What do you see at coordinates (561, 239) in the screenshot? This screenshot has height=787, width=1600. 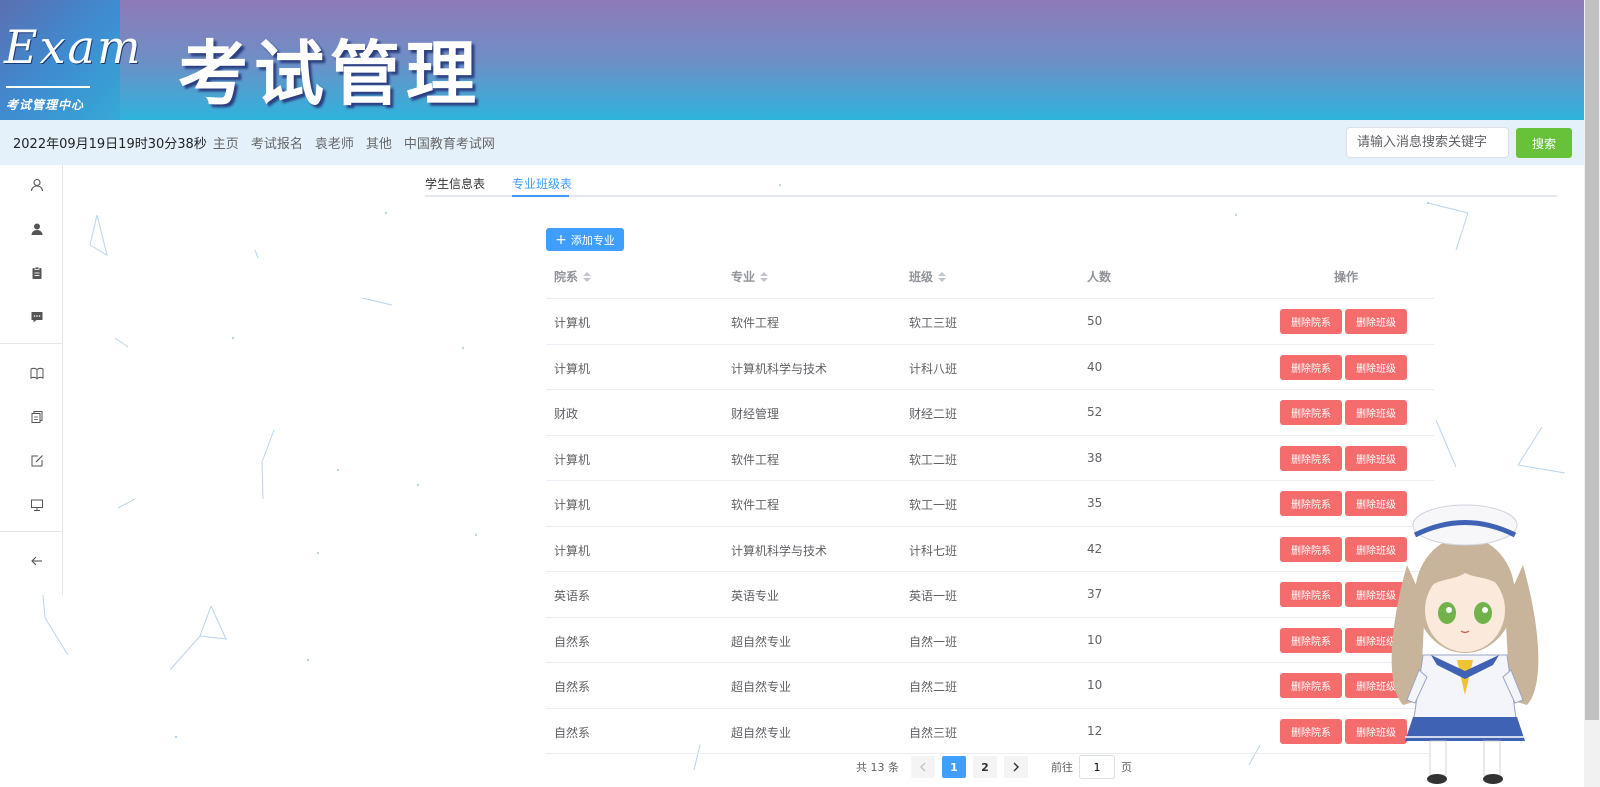 I see `plus-icon: +` at bounding box center [561, 239].